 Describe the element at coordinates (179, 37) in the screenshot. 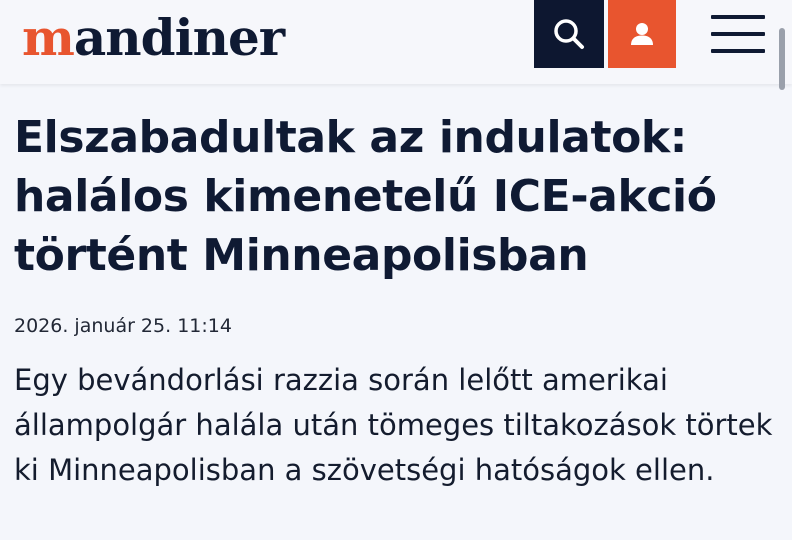

I see `logo-text: andiner` at that location.